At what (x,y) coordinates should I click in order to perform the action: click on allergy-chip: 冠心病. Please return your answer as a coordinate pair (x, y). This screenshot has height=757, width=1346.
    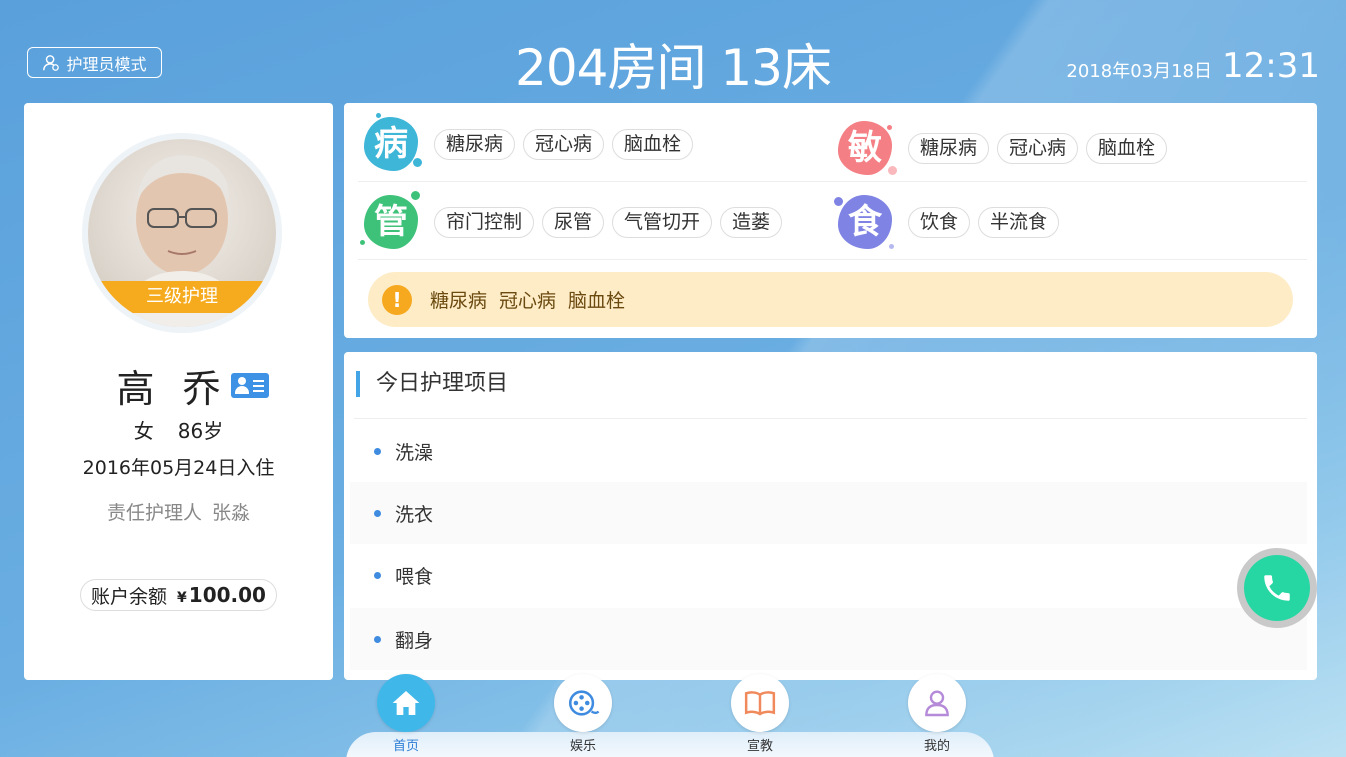
    Looking at the image, I should click on (1038, 148).